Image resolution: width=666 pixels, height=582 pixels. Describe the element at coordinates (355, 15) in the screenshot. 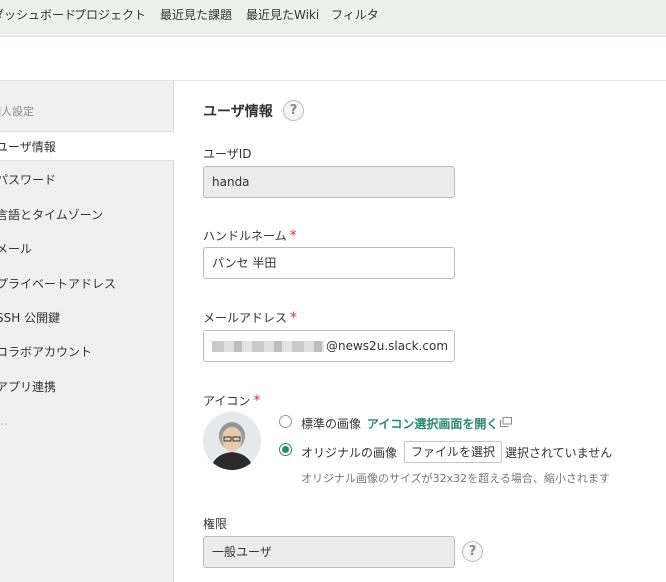

I see `nav-filters: フィルタ` at that location.